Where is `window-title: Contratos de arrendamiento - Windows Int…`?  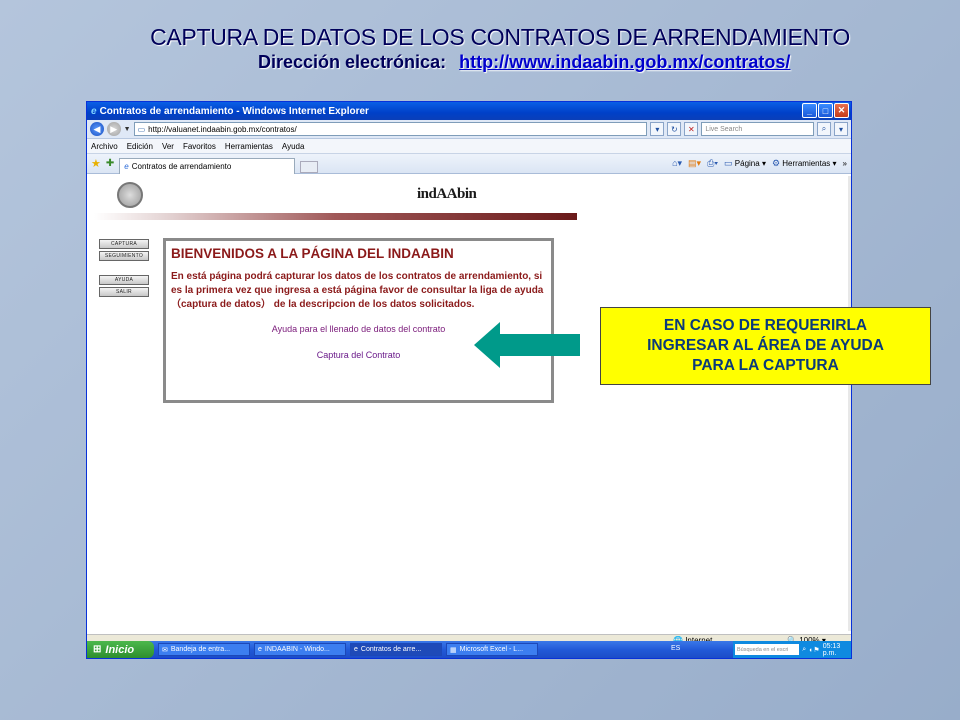 window-title: Contratos de arrendamiento - Windows Int… is located at coordinates (234, 111).